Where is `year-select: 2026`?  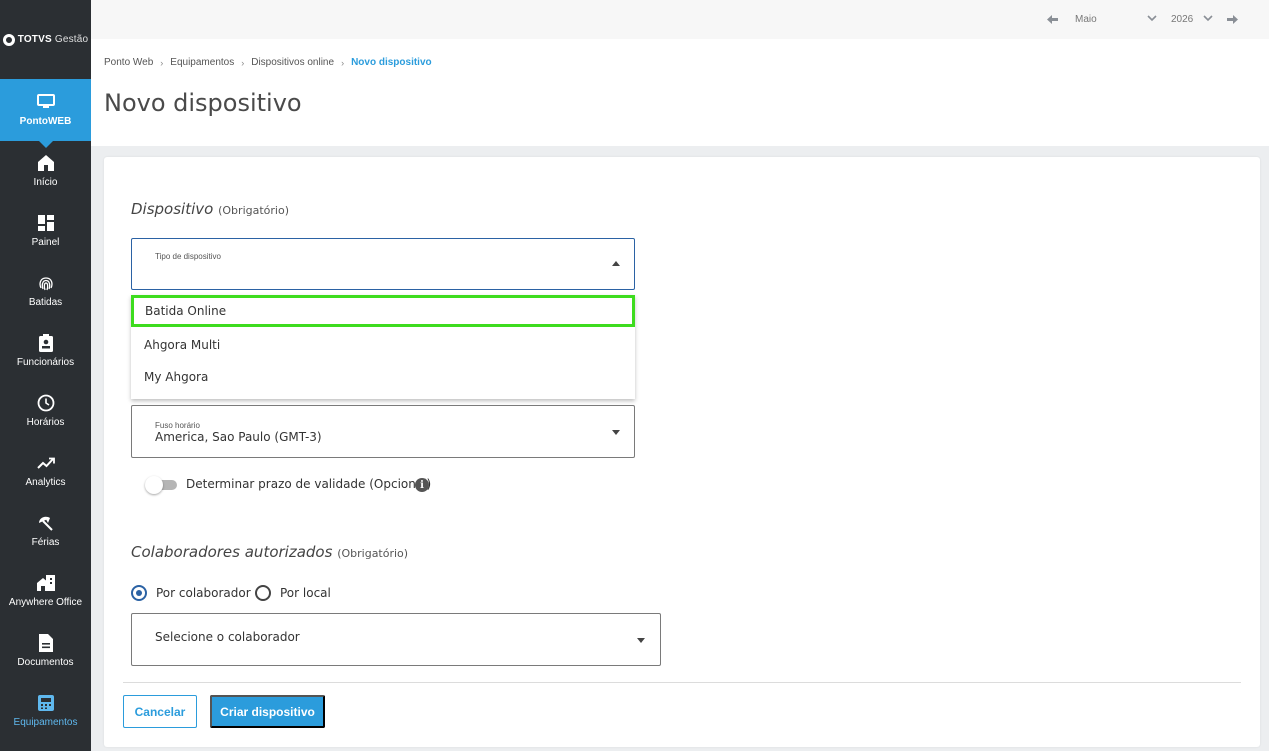 year-select: 2026 is located at coordinates (1192, 19).